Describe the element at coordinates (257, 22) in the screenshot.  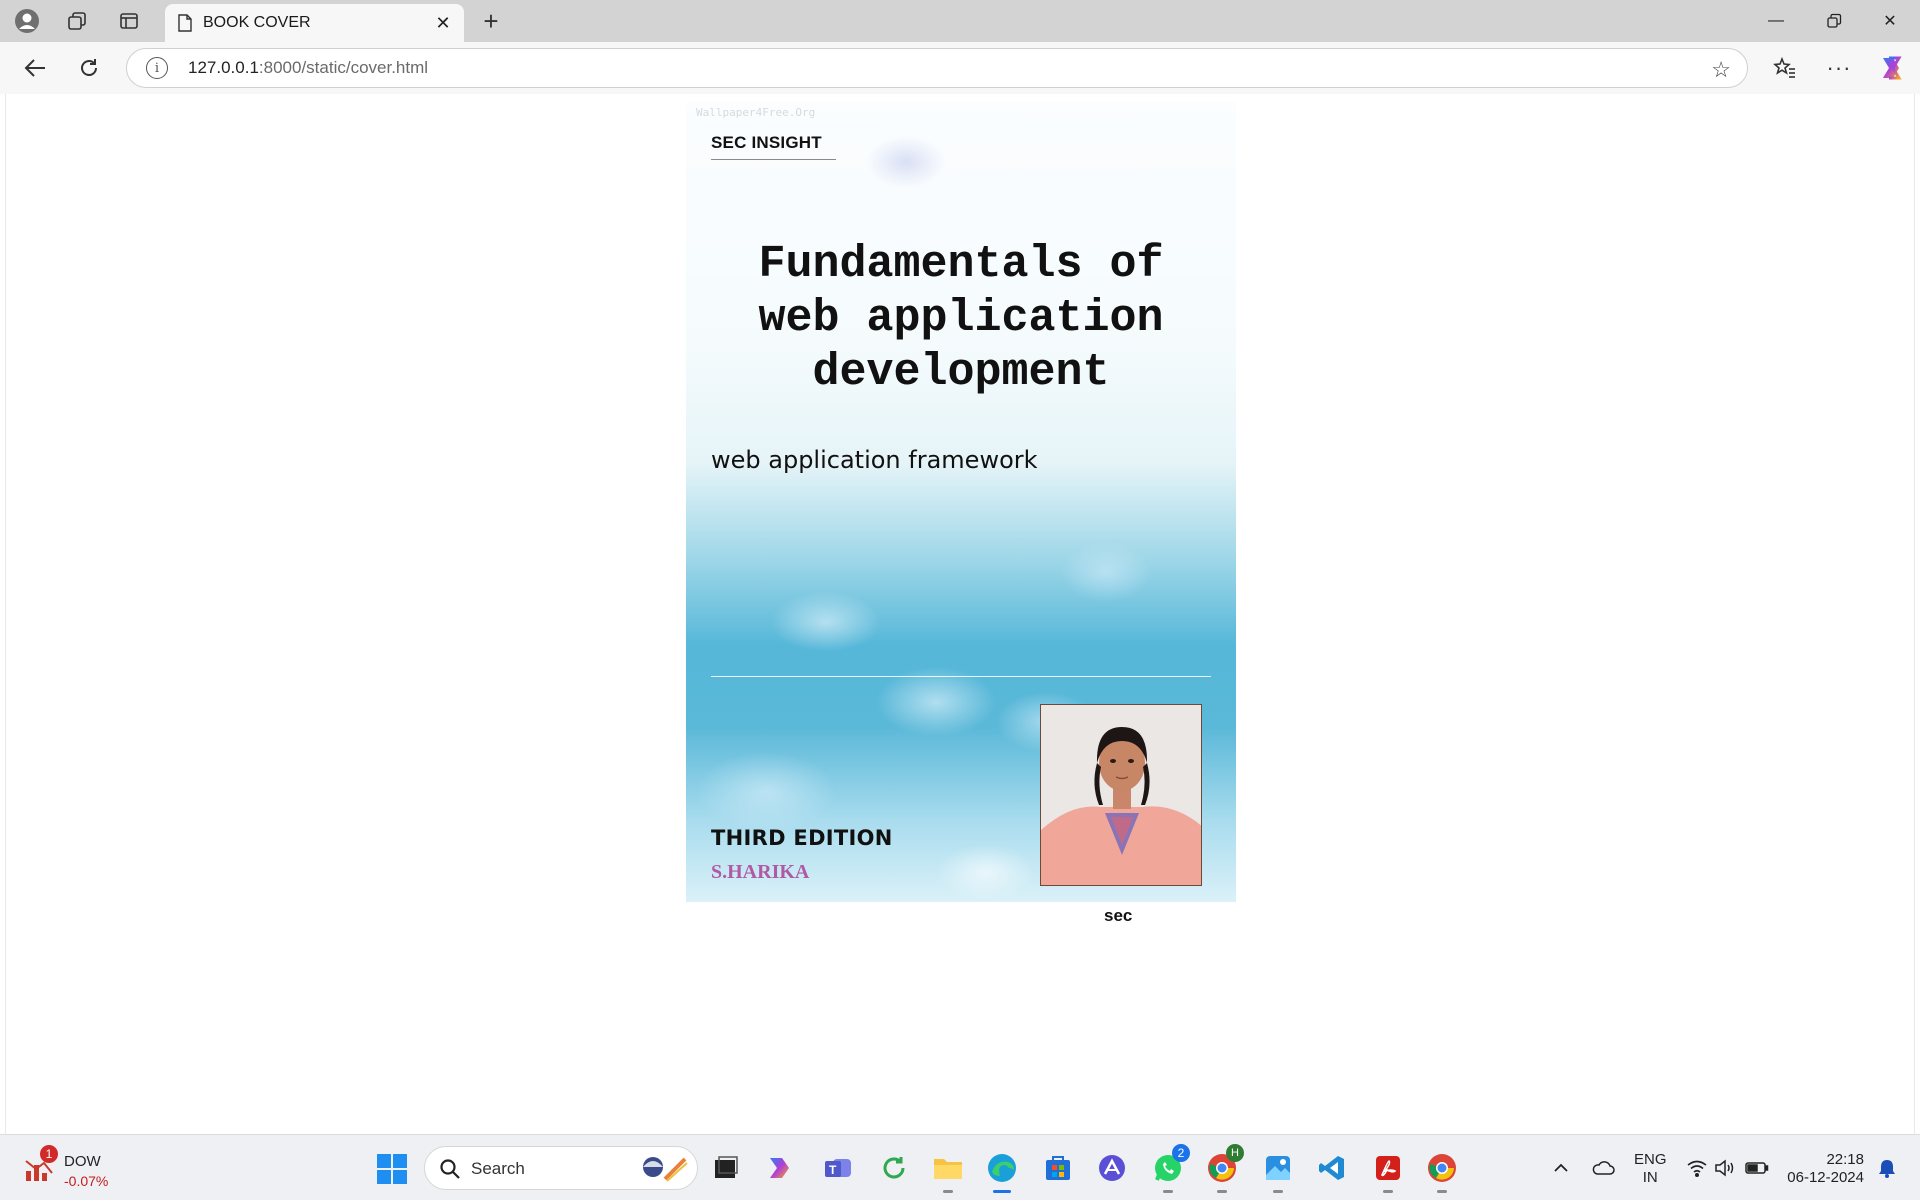
I see `tab-title: BOOK COVER` at that location.